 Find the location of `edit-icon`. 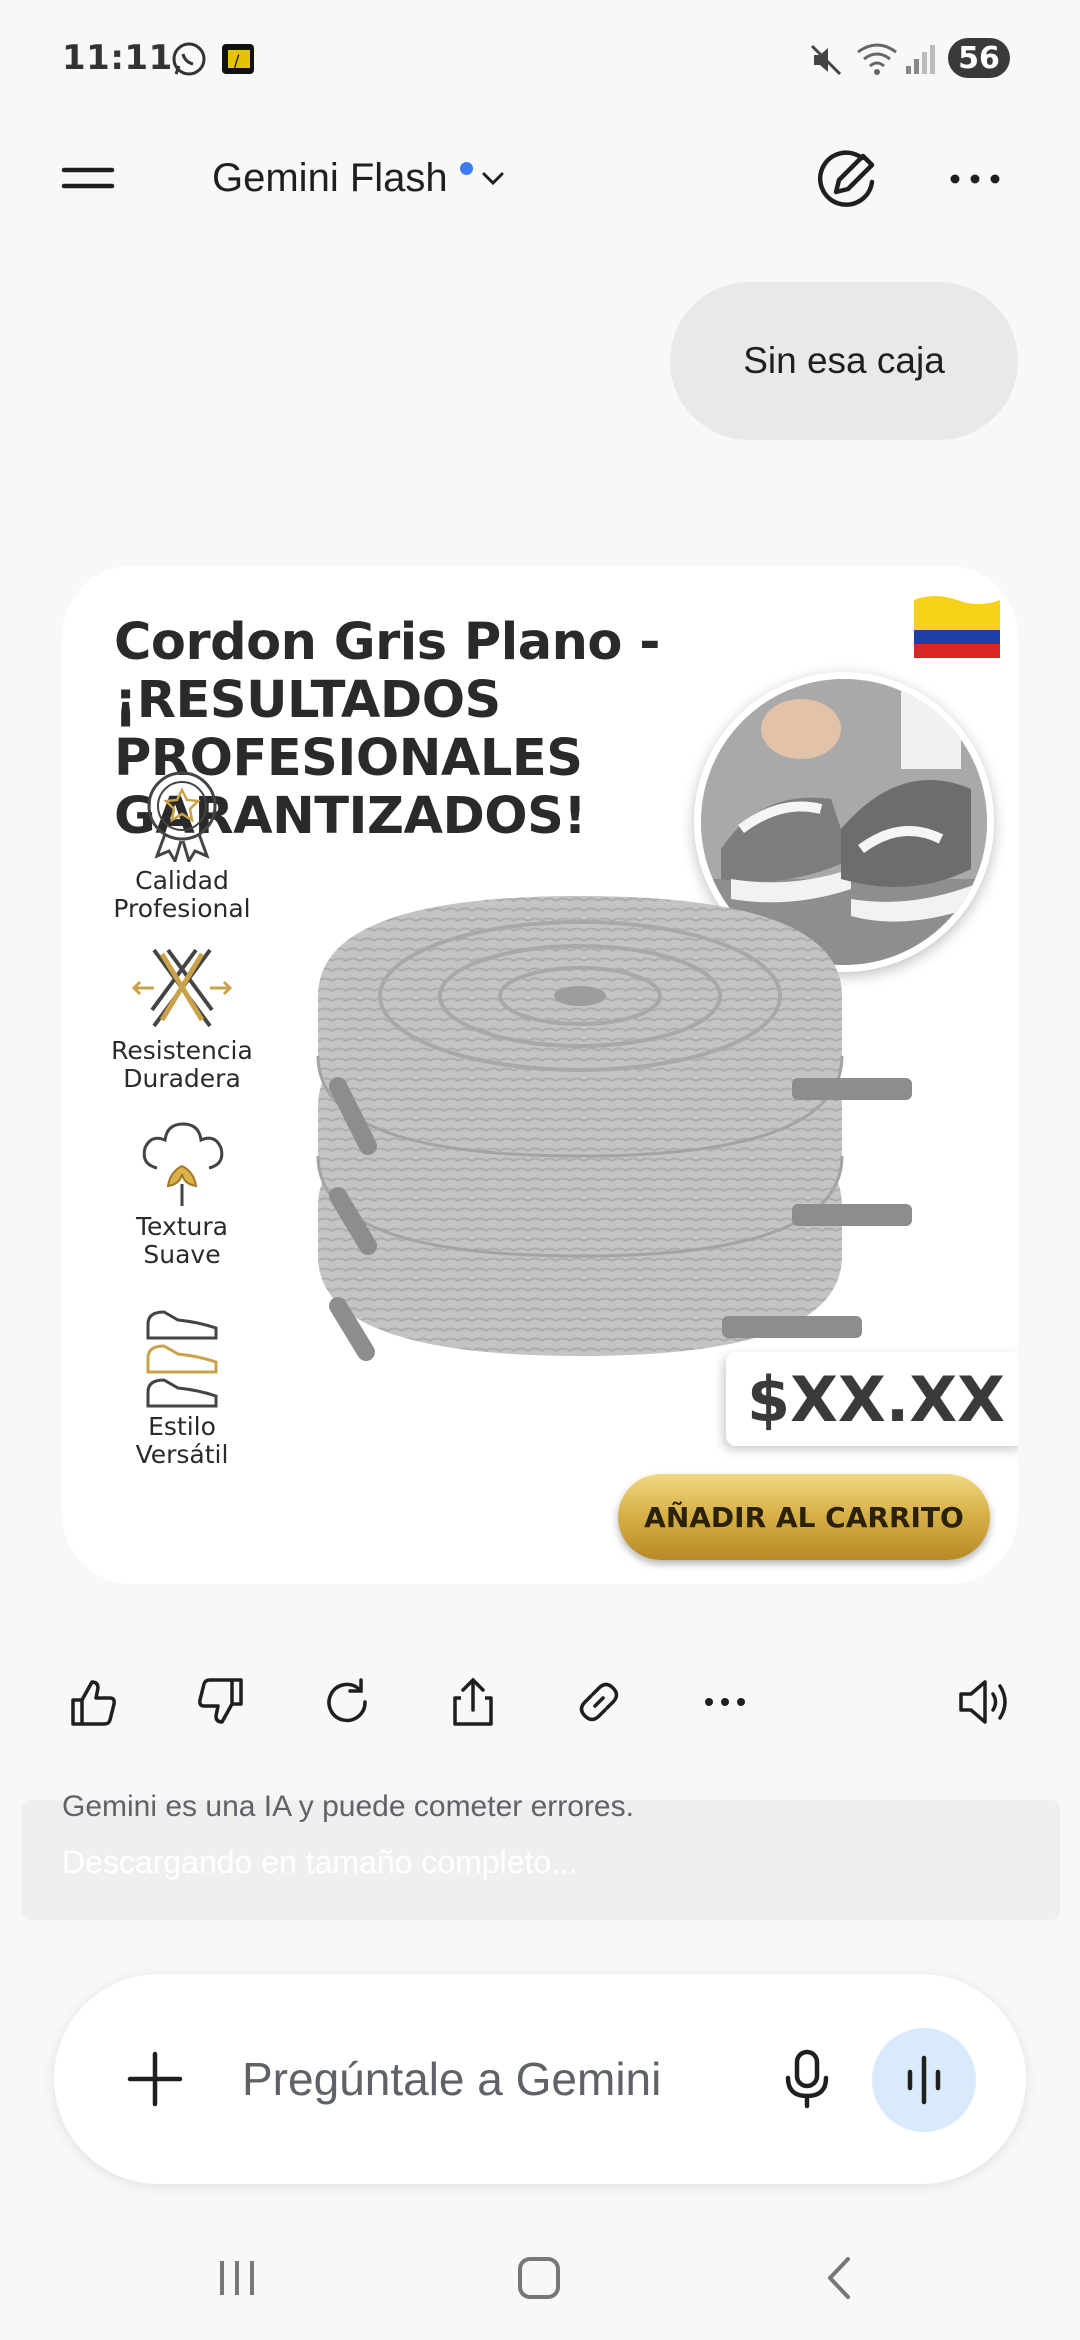

edit-icon is located at coordinates (846, 178).